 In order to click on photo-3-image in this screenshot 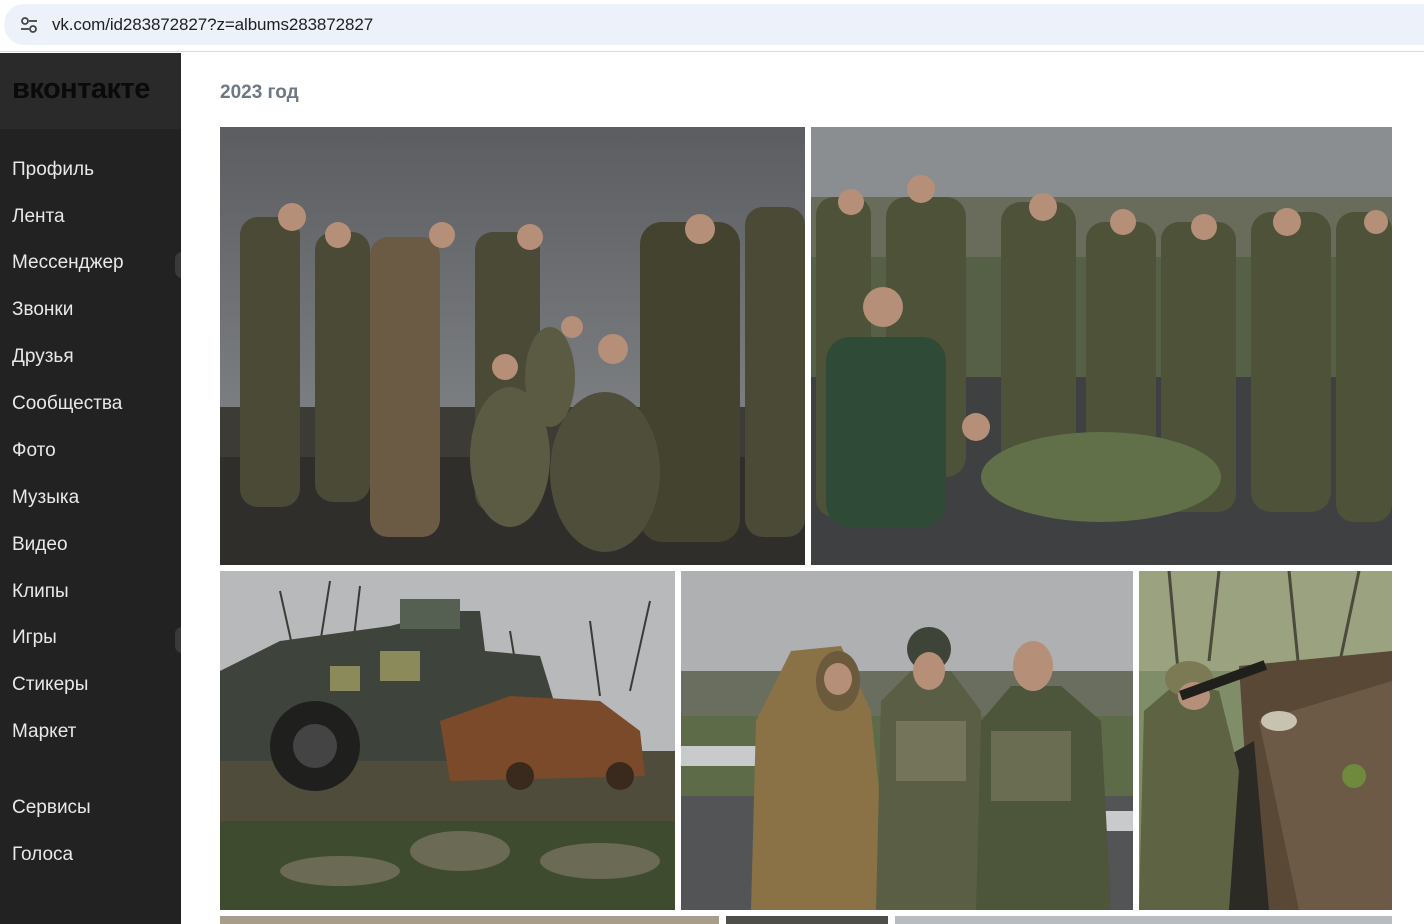, I will do `click(447, 740)`.